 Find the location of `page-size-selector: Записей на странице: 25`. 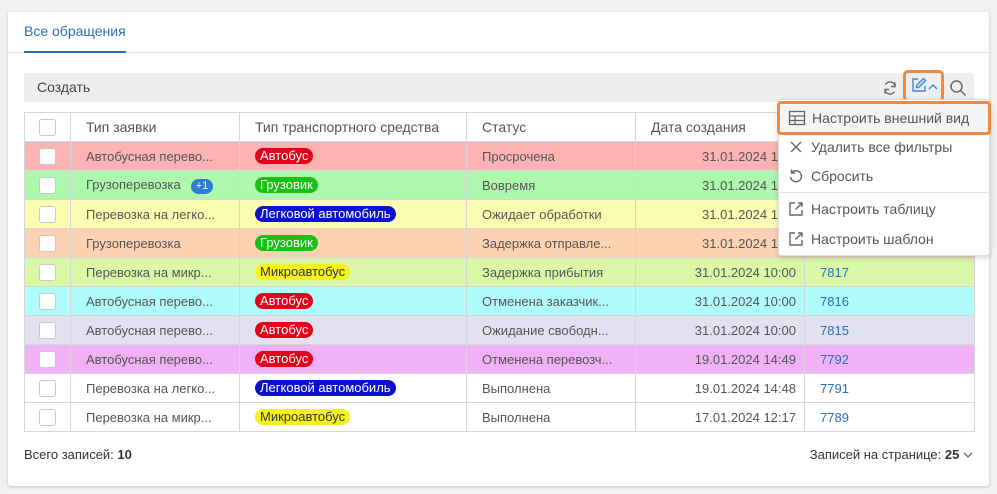

page-size-selector: Записей на странице: 25 is located at coordinates (891, 454).